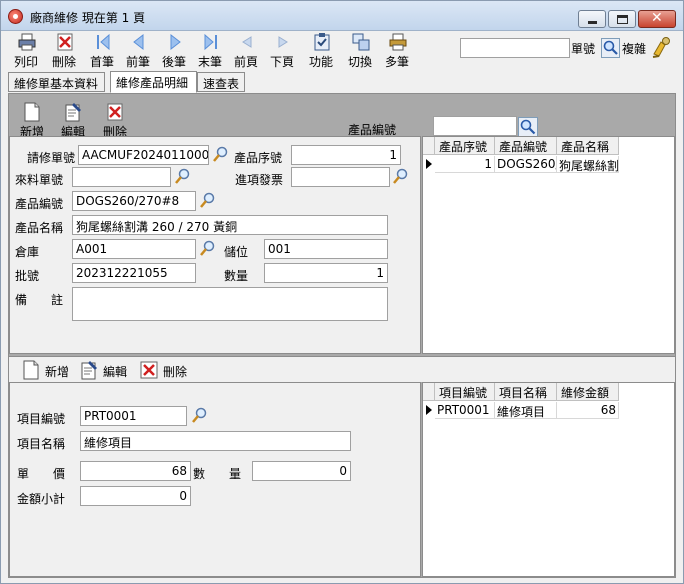 Image resolution: width=684 pixels, height=584 pixels. Describe the element at coordinates (153, 82) in the screenshot. I see `tab-repair-product-details: 維修產品明細` at that location.